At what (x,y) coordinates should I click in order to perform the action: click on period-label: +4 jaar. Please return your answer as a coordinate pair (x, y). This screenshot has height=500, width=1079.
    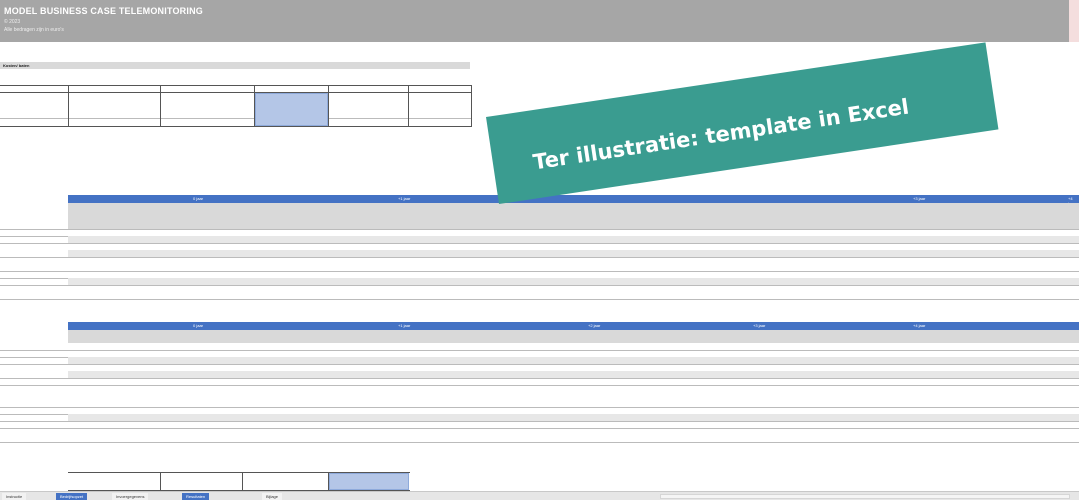
    Looking at the image, I should click on (919, 325).